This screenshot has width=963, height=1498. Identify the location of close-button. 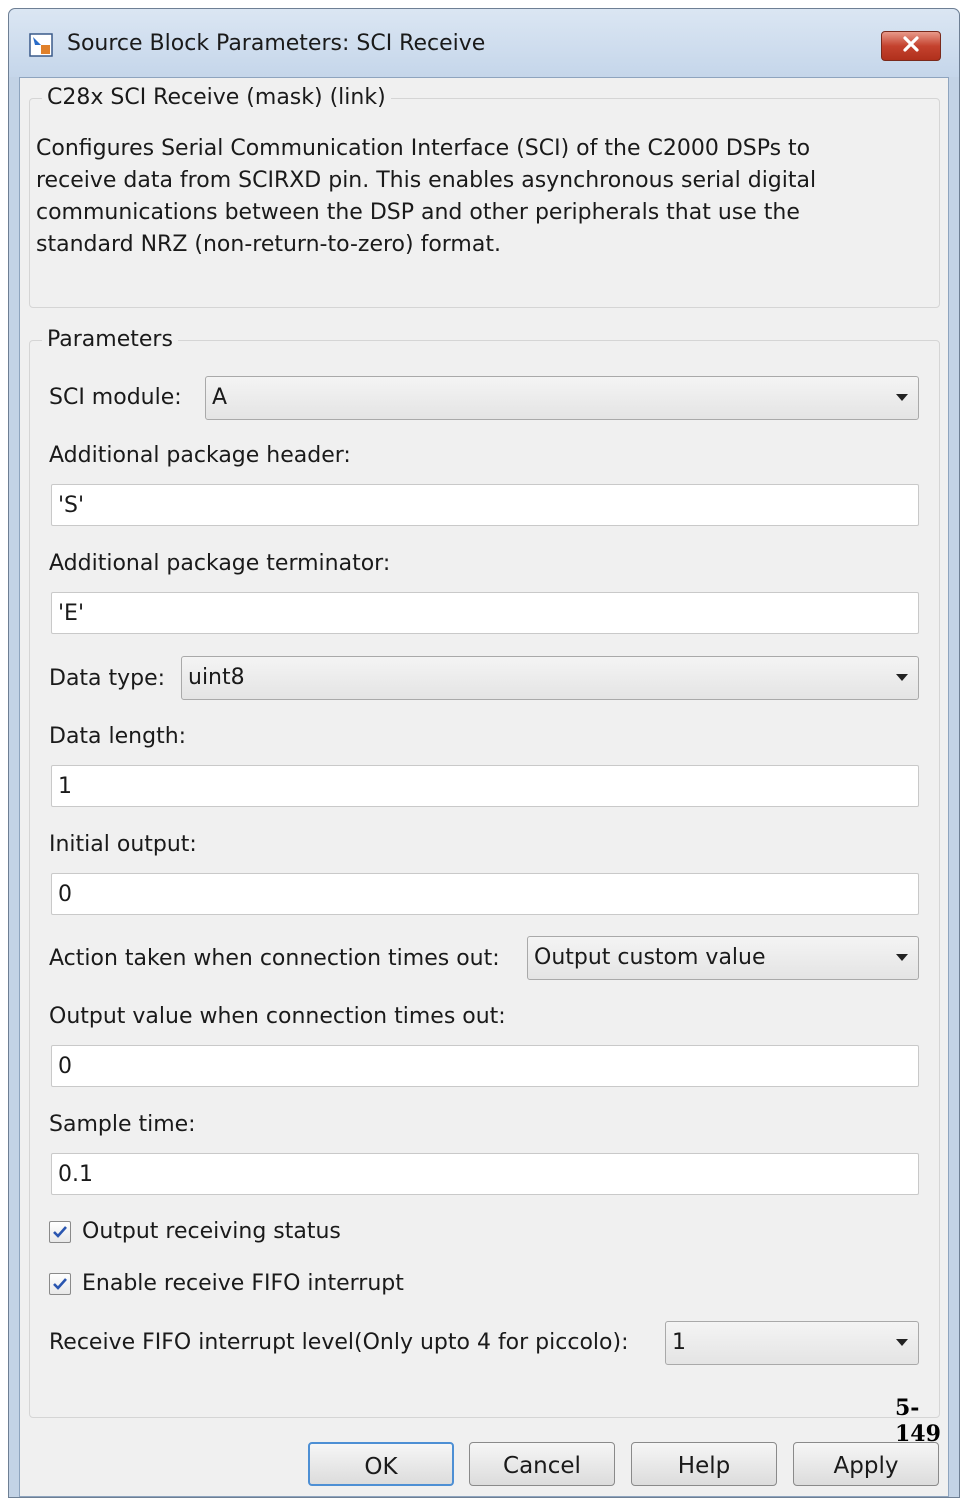
(911, 46).